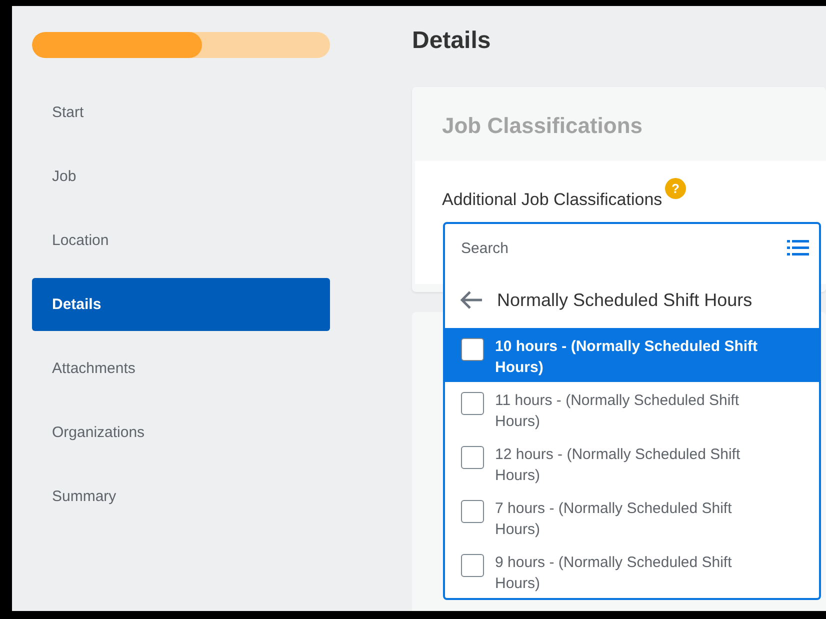 The width and height of the screenshot is (826, 619). I want to click on category-title: Normally Scheduled Shift Hours, so click(624, 300).